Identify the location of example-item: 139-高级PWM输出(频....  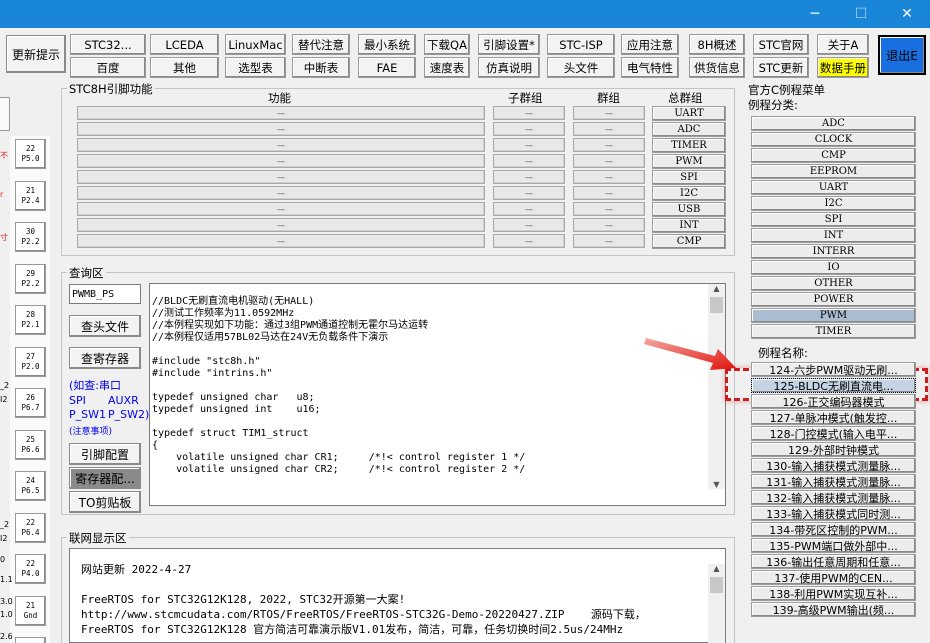
(833, 609).